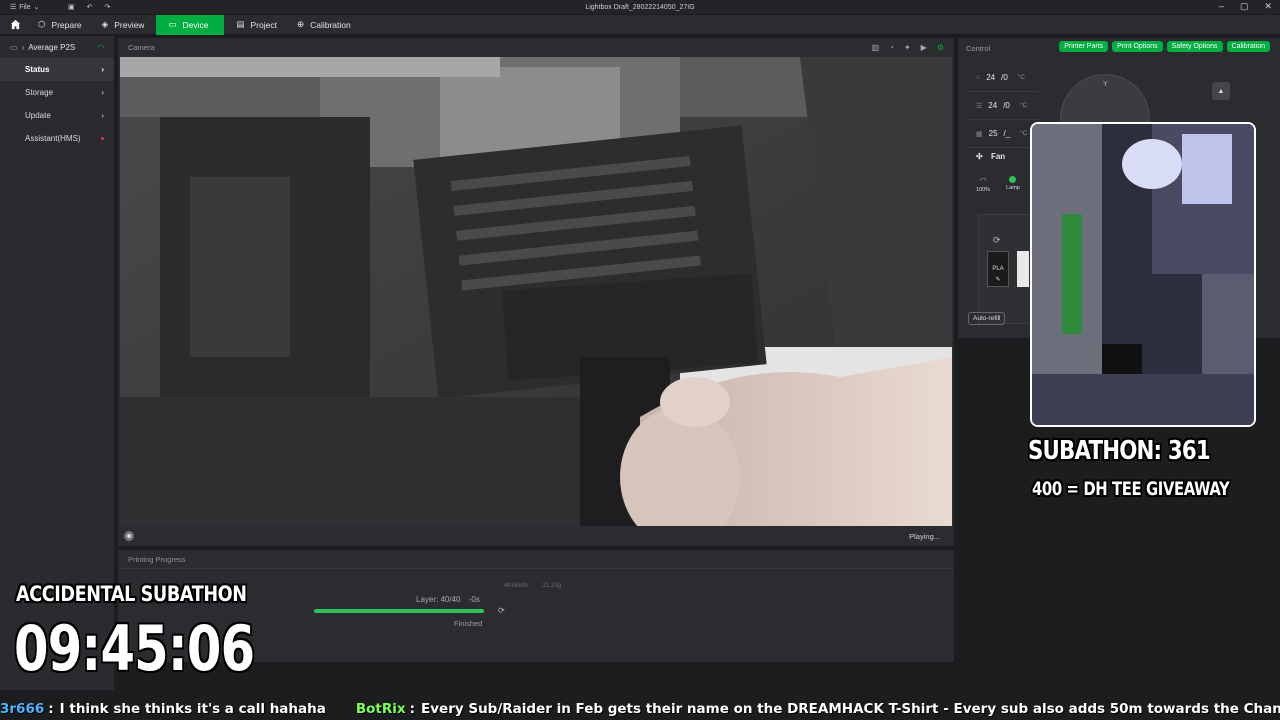 The image size is (1280, 720). Describe the element at coordinates (90, 7) in the screenshot. I see `undo-icon: ↶` at that location.